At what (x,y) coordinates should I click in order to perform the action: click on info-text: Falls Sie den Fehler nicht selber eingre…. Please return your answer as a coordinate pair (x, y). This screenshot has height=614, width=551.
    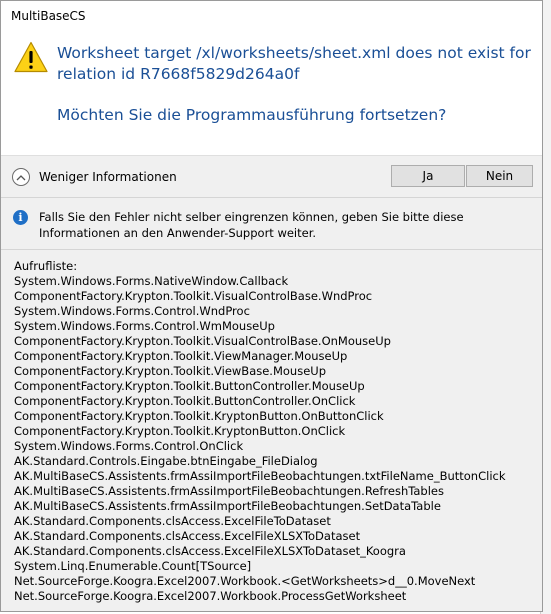
    Looking at the image, I should click on (251, 225).